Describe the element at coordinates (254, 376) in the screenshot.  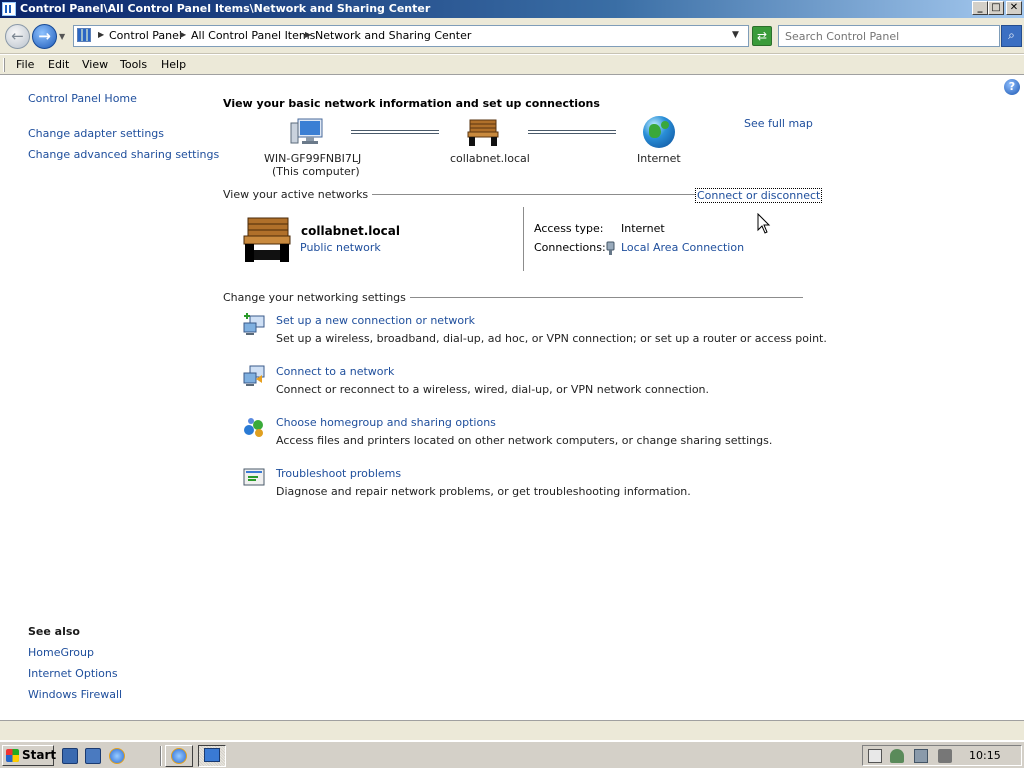
I see `connect-network-icon` at that location.